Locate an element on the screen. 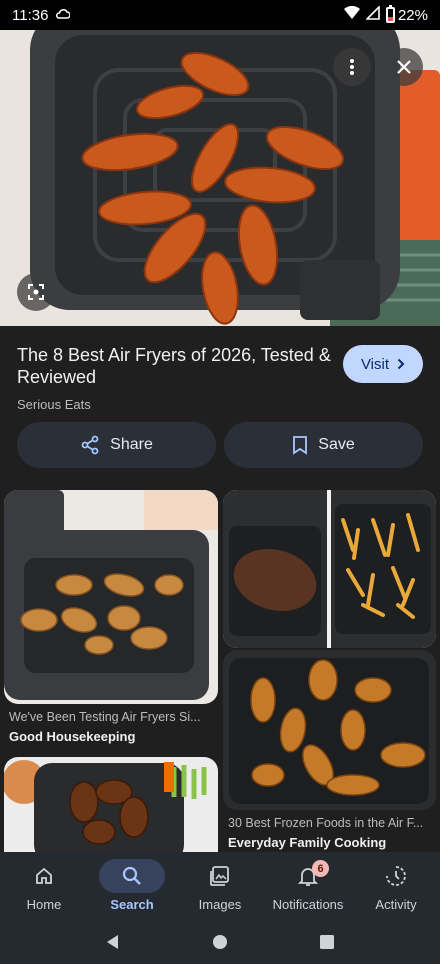 The width and height of the screenshot is (440, 964). close-button is located at coordinates (404, 67).